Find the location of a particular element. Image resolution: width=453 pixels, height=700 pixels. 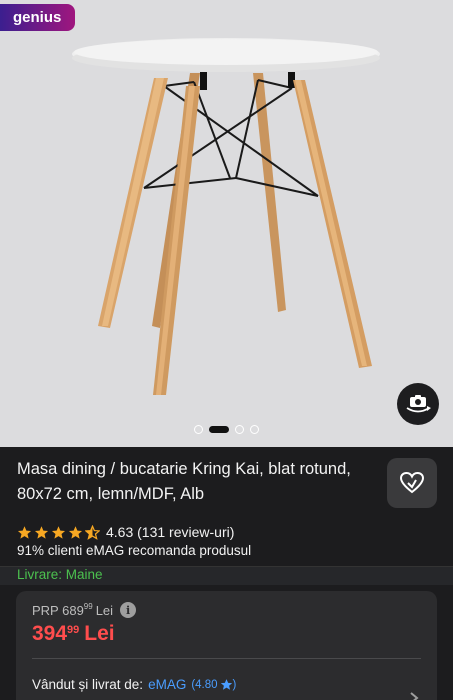

divider is located at coordinates (226, 658).